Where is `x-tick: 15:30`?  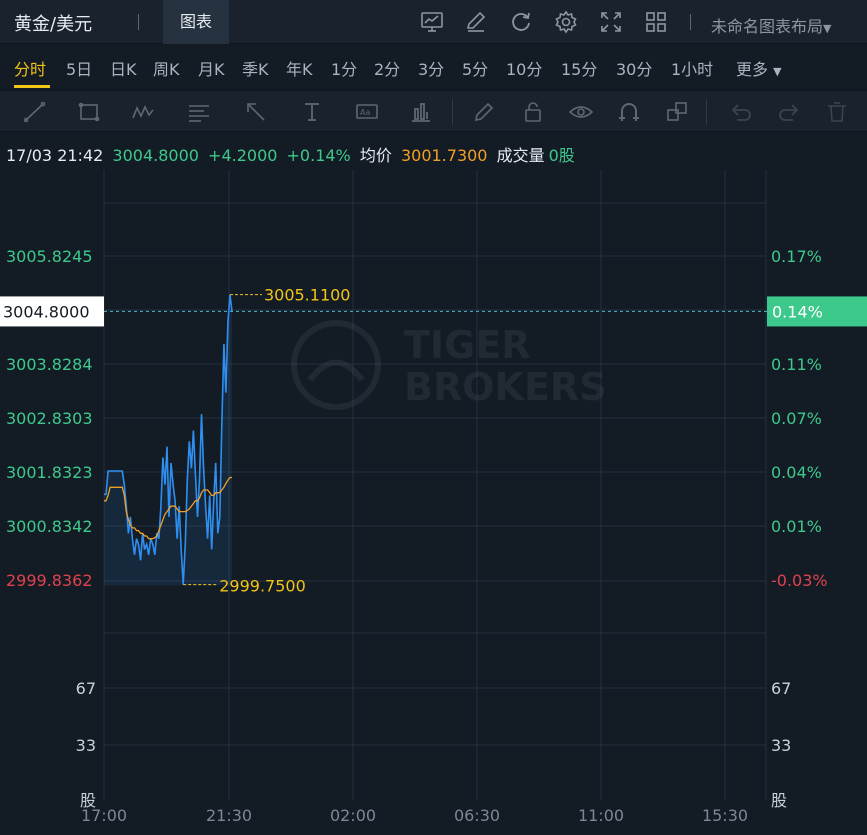
x-tick: 15:30 is located at coordinates (725, 815).